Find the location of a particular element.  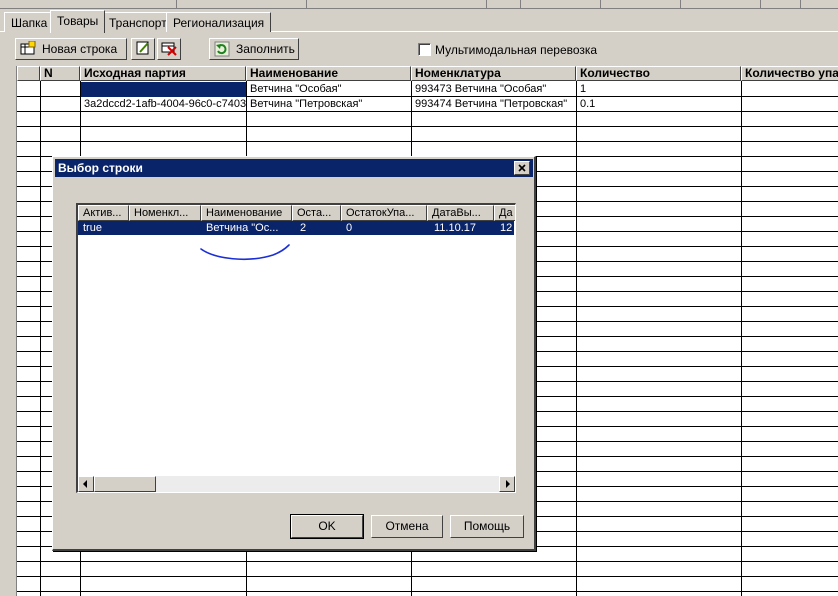

list-cell-active: true is located at coordinates (92, 228).